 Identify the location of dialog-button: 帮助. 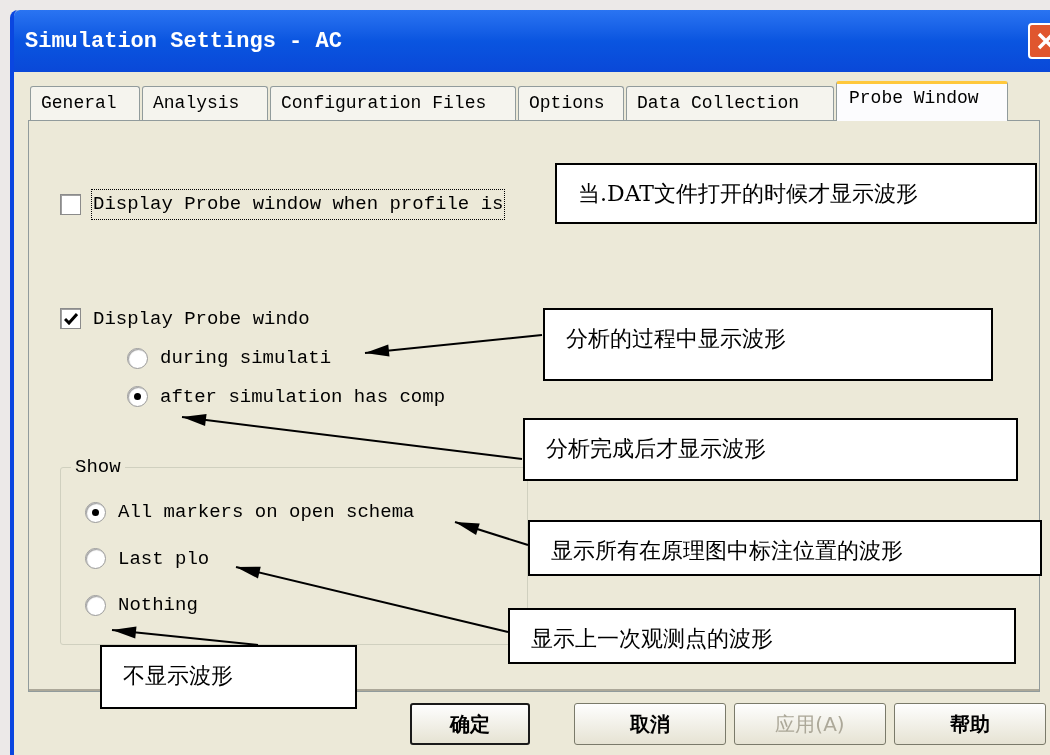
(970, 724).